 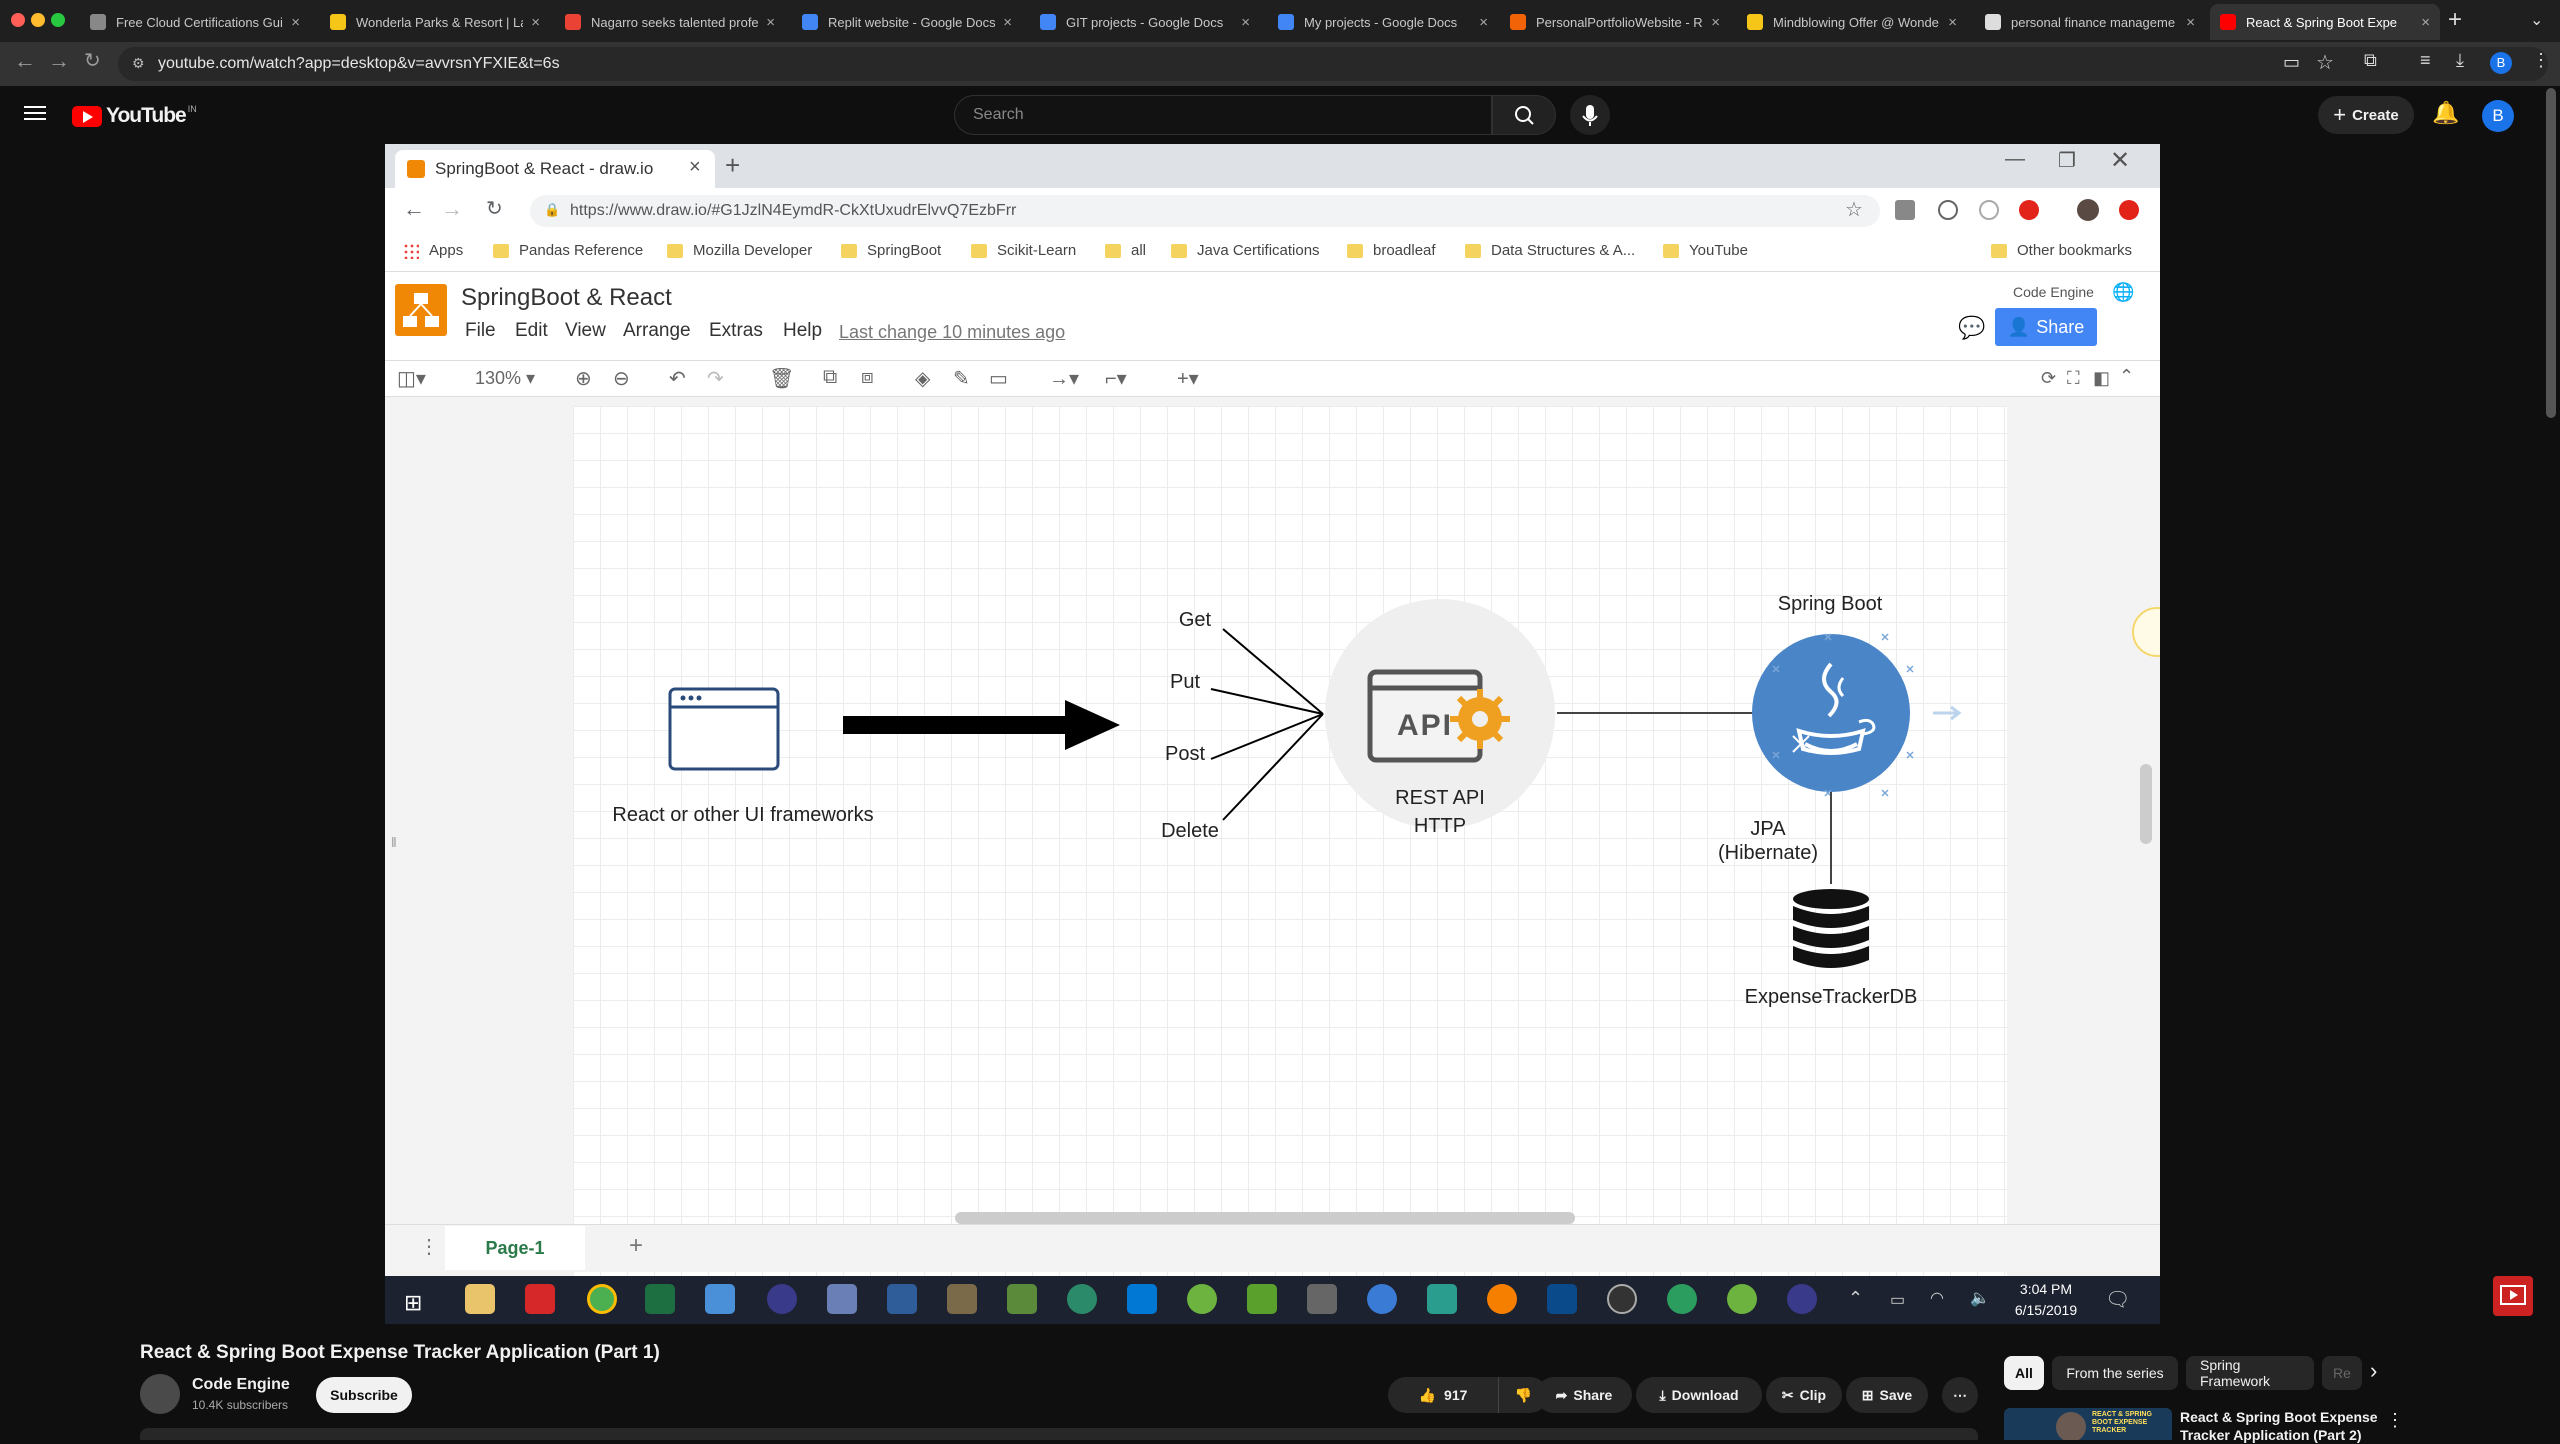 What do you see at coordinates (1855, 1298) in the screenshot?
I see `tray-expand-icon: ⌃` at bounding box center [1855, 1298].